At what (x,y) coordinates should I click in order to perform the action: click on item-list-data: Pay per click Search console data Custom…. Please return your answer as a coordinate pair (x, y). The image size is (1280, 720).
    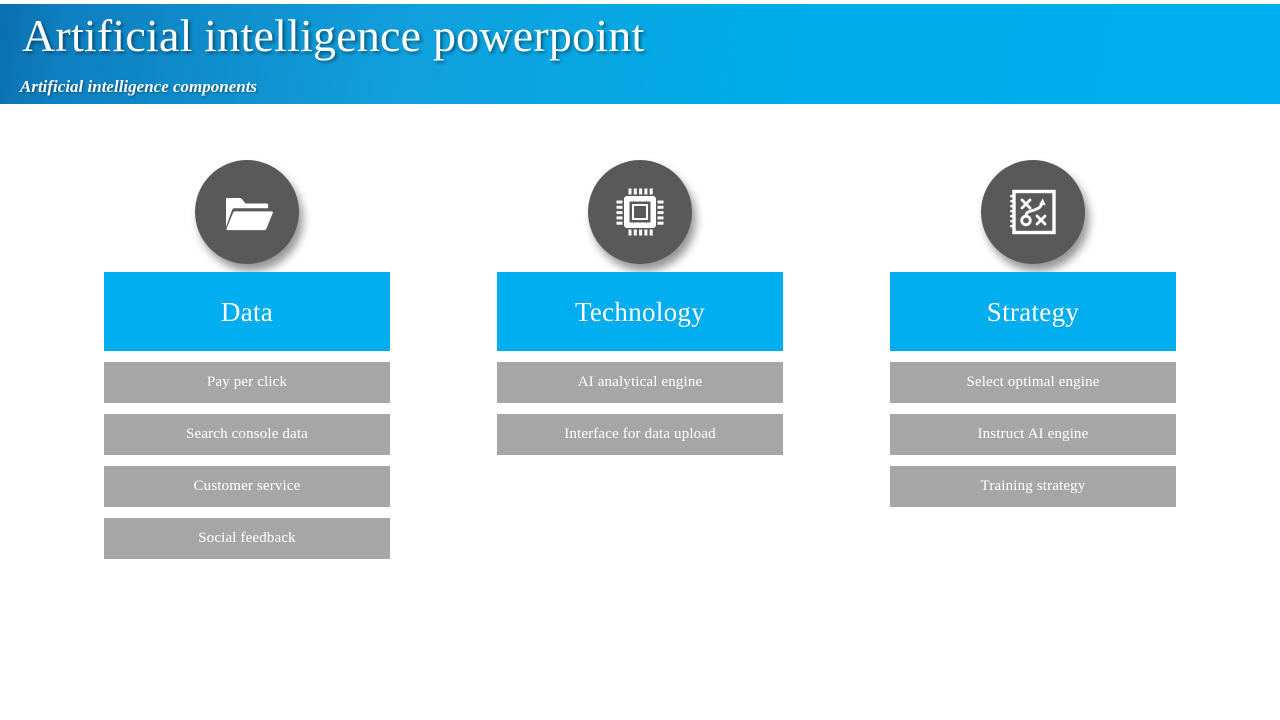
    Looking at the image, I should click on (247, 460).